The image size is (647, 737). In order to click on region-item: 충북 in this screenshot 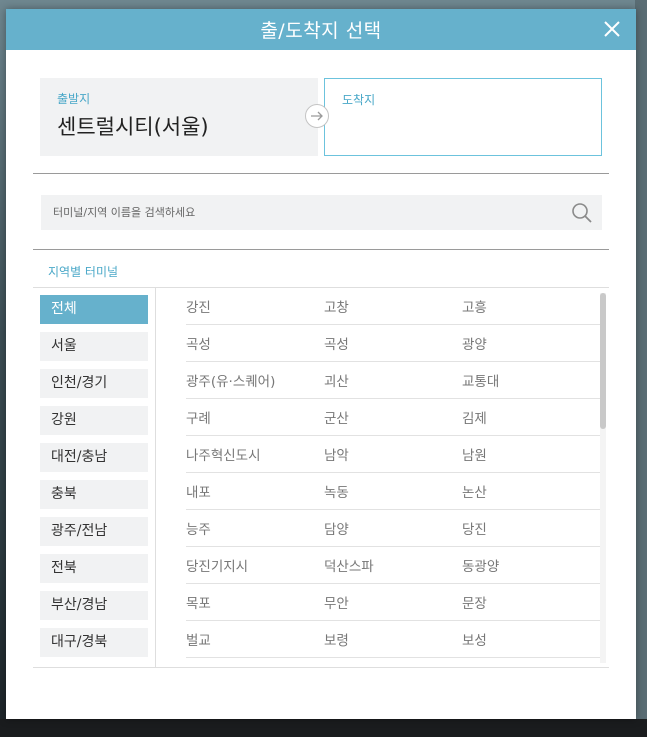, I will do `click(94, 494)`.